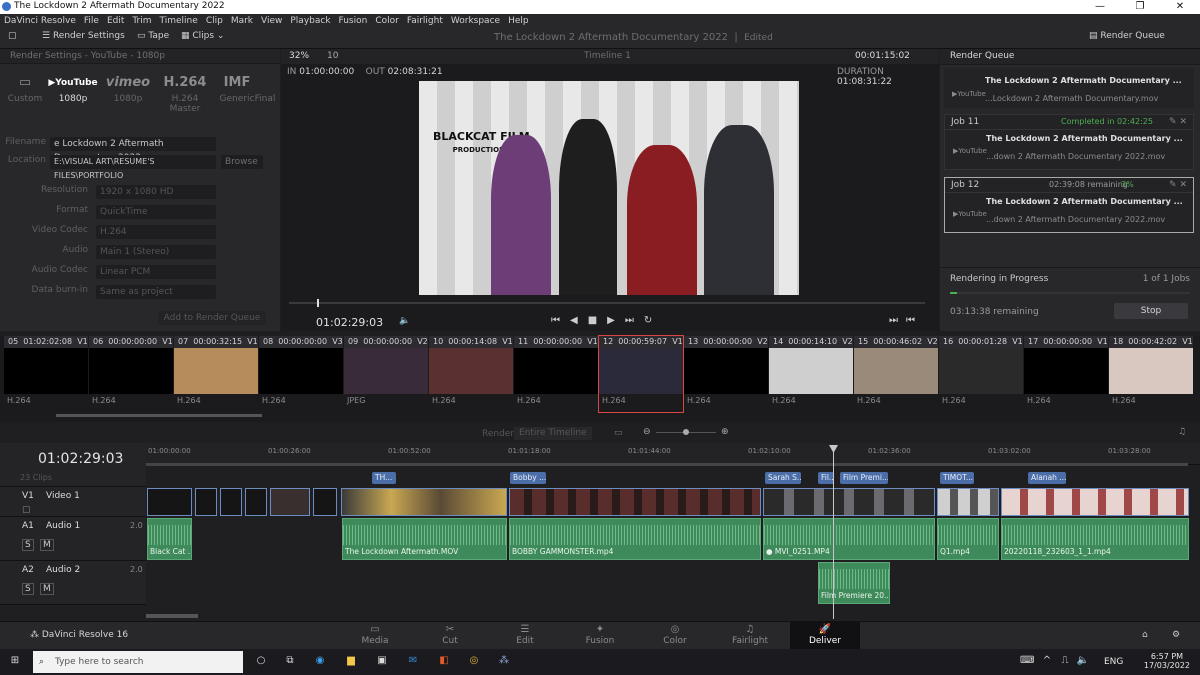 This screenshot has width=1200, height=675. Describe the element at coordinates (1180, 7) in the screenshot. I see `close-window-button: ✕` at that location.